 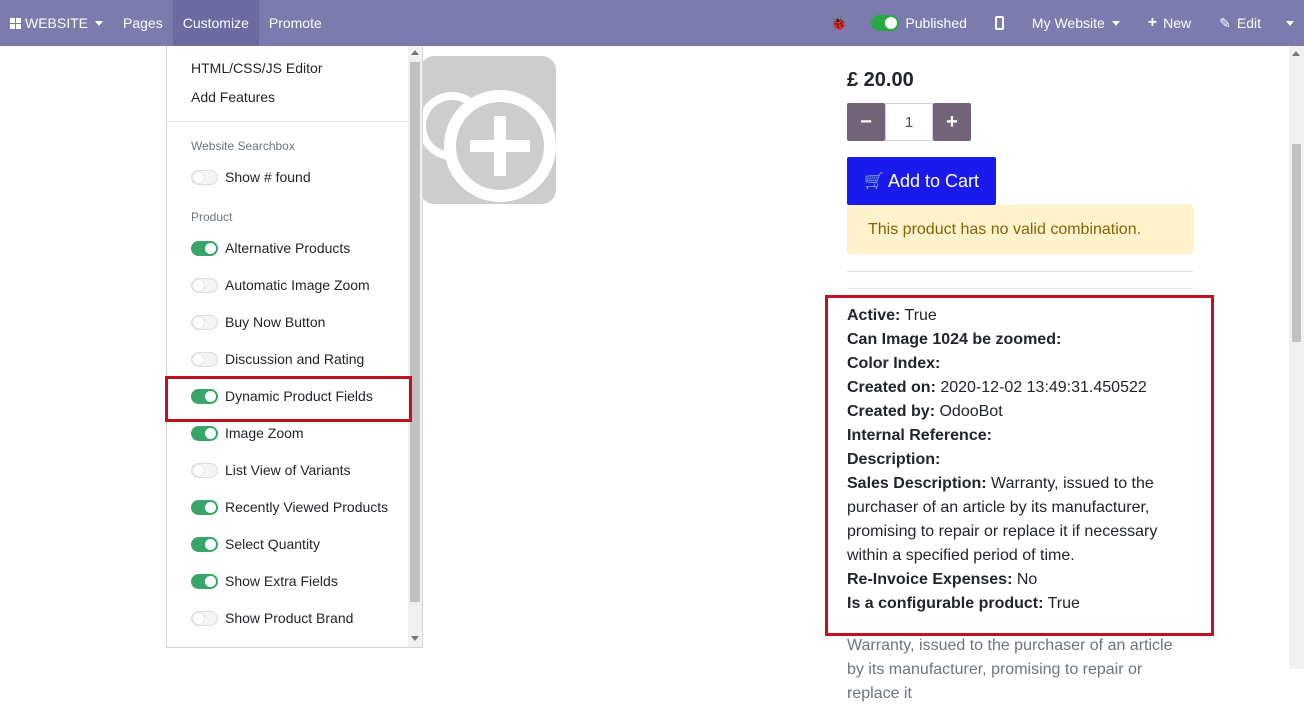 I want to click on new-label: New, so click(x=1177, y=23).